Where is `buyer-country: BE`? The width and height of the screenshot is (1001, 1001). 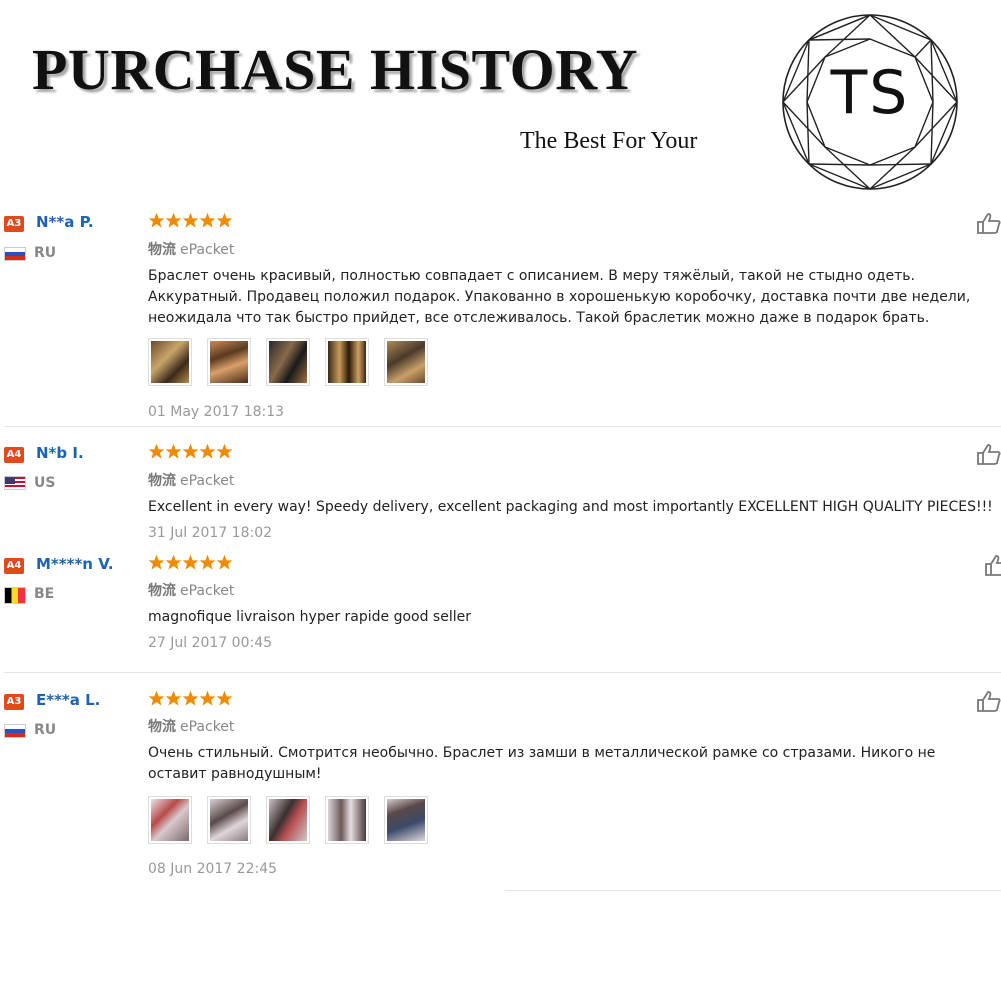 buyer-country: BE is located at coordinates (44, 594).